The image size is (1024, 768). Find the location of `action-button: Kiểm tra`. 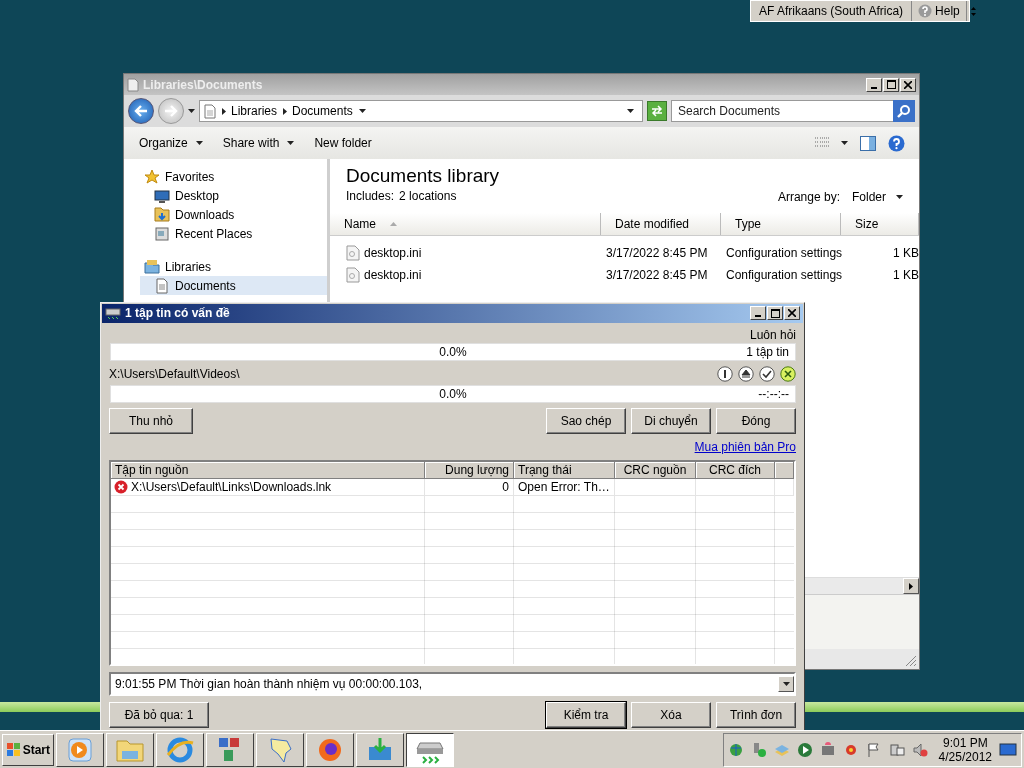

action-button: Kiểm tra is located at coordinates (586, 715).